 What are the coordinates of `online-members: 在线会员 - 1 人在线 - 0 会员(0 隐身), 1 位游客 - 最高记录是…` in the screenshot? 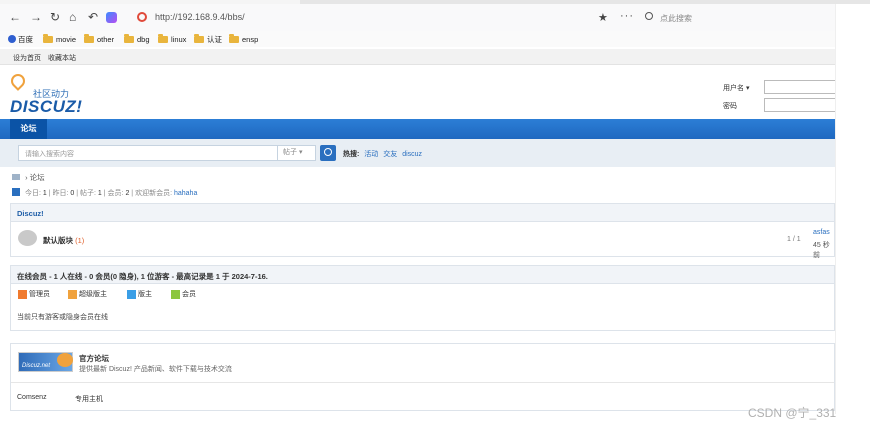 It's located at (422, 298).